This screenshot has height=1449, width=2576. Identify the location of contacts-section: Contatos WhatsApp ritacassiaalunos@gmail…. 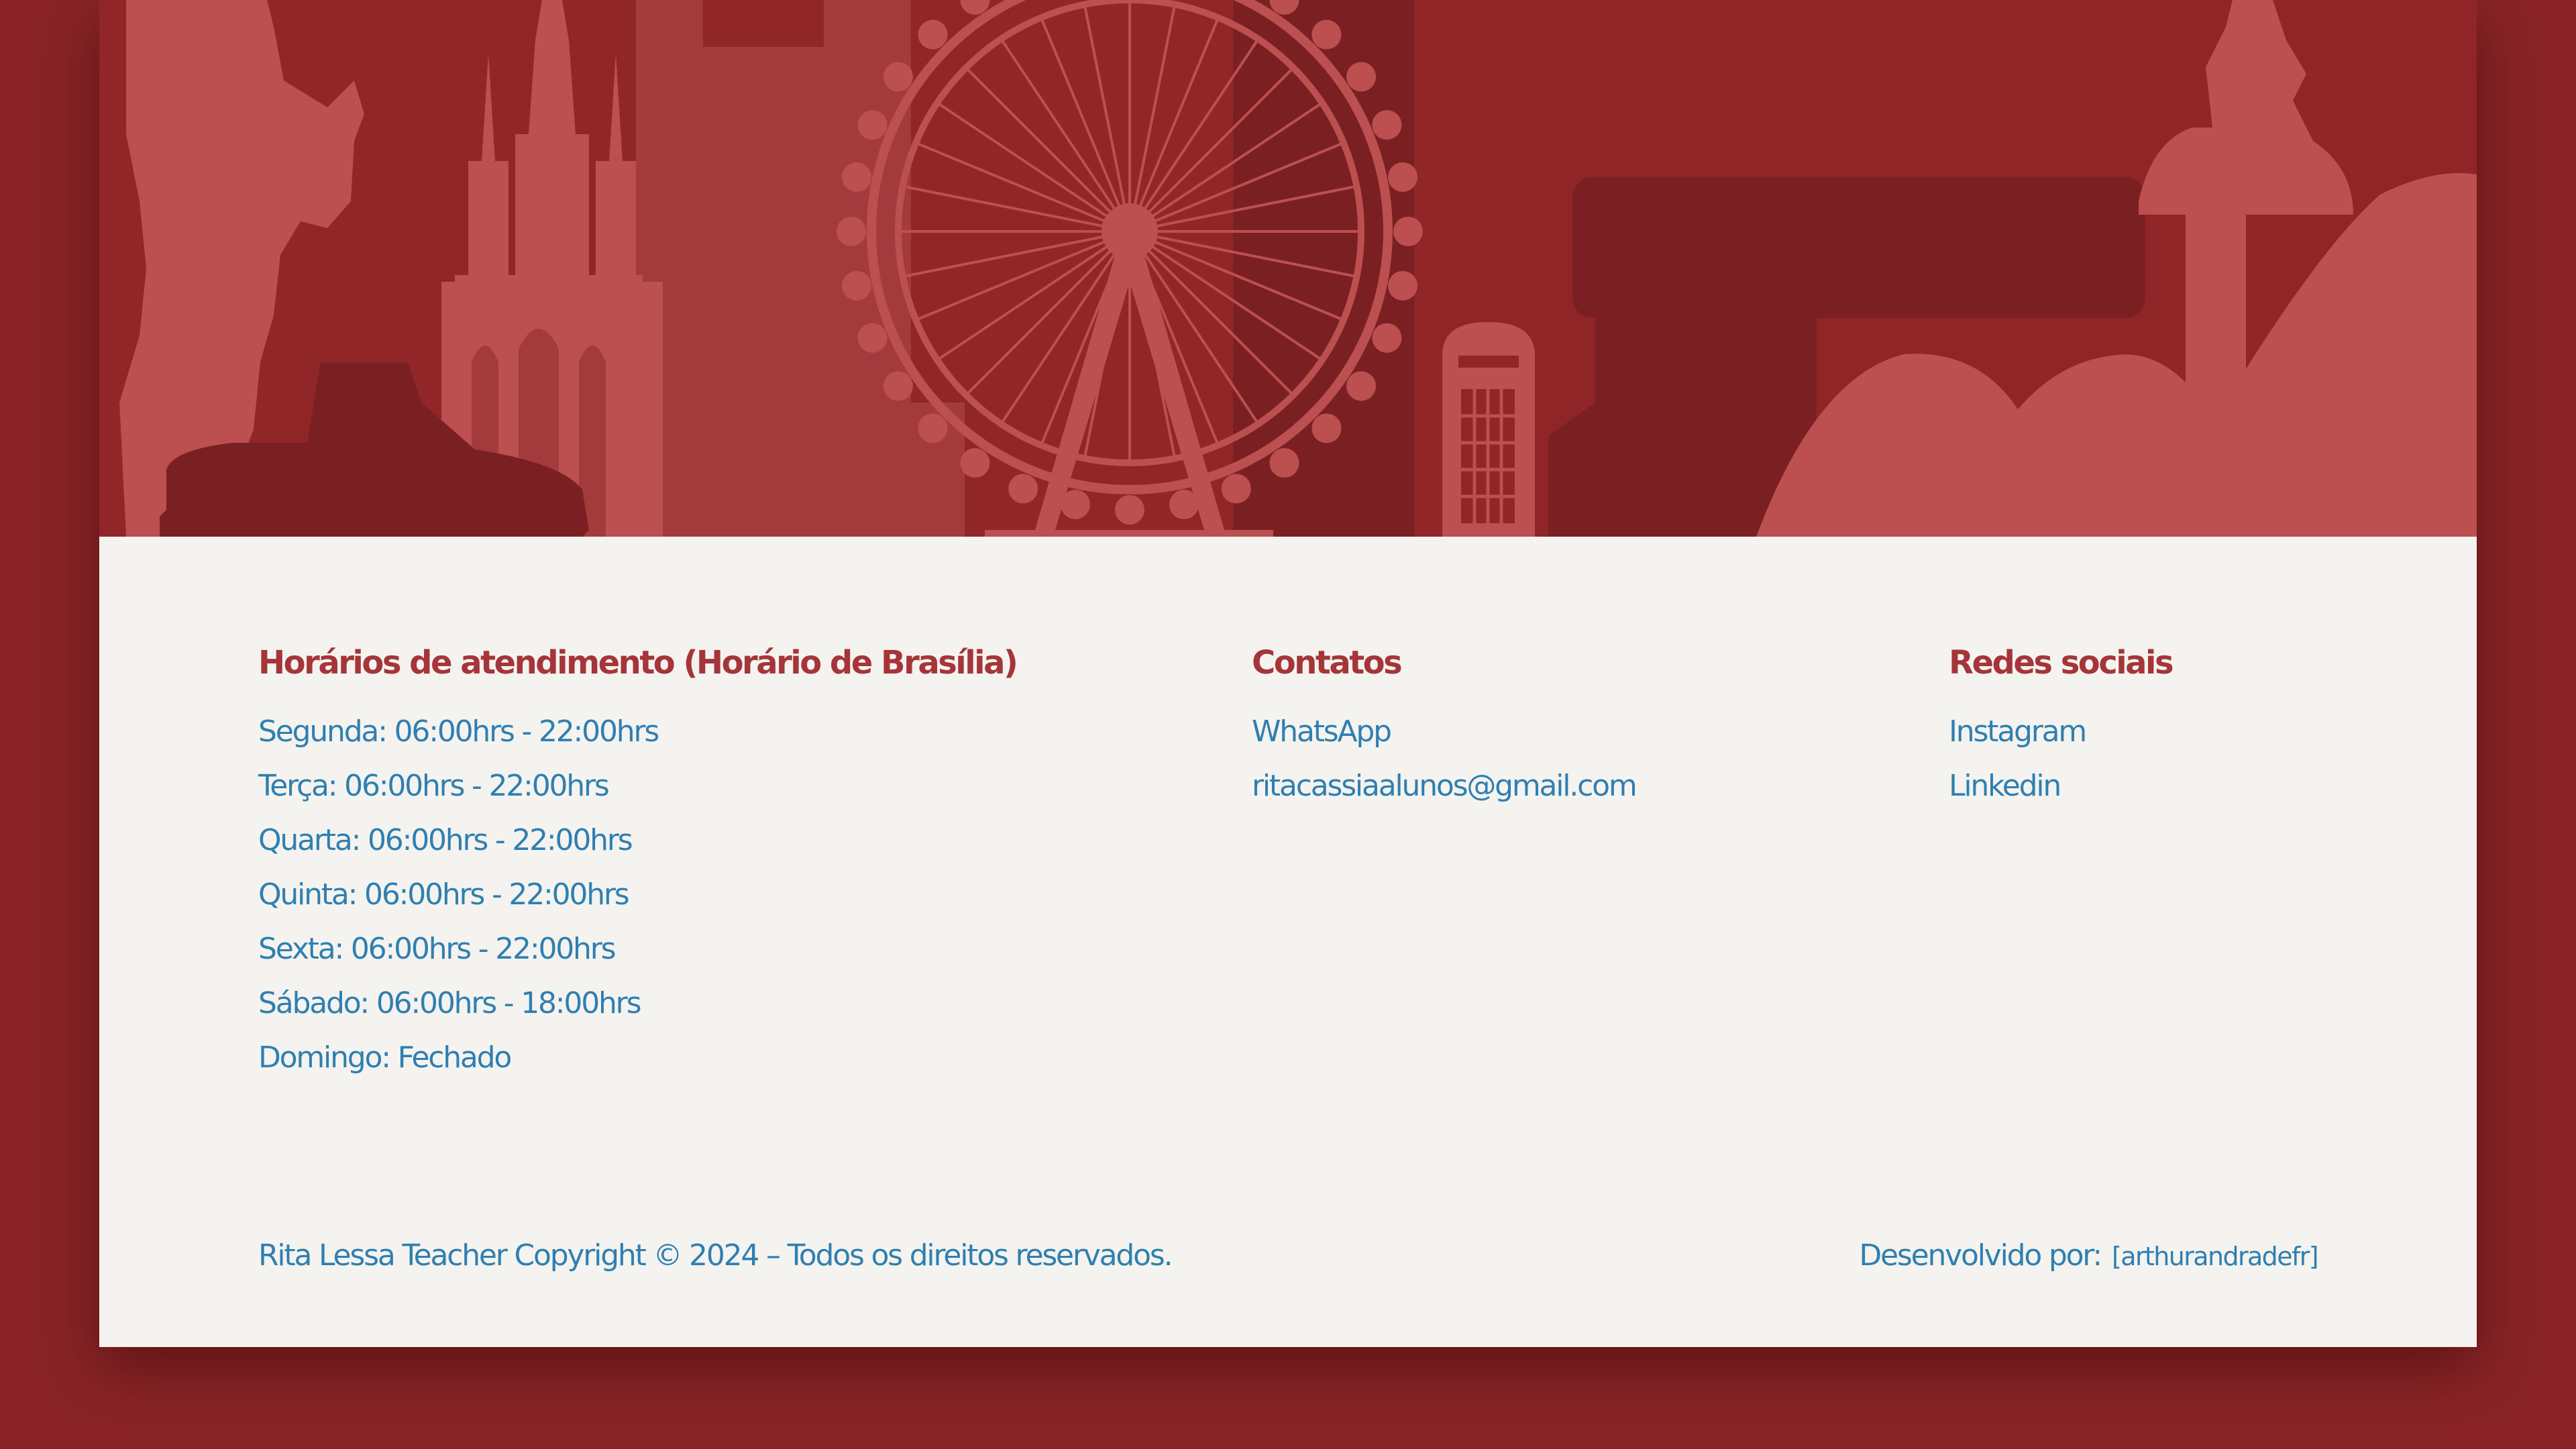
(1445, 728).